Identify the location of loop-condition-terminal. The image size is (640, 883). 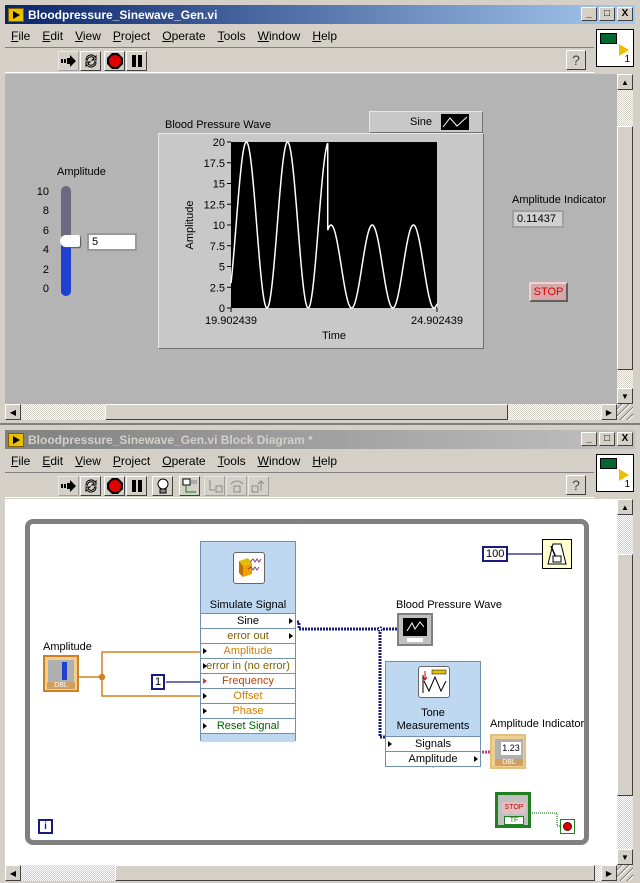
(567, 826).